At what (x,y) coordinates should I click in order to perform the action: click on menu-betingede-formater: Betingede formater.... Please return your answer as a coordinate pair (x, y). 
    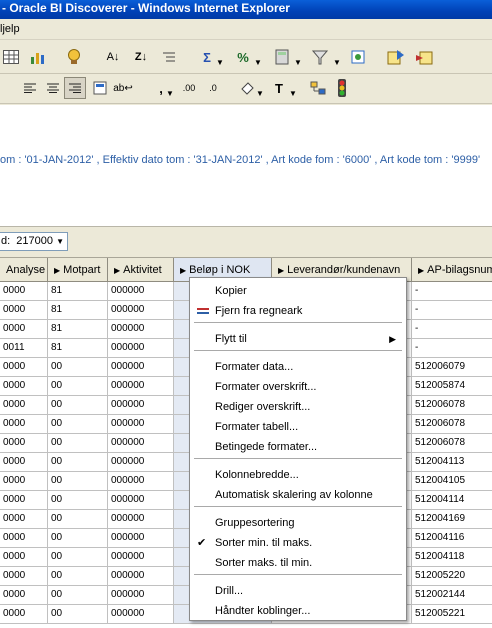
    Looking at the image, I should click on (298, 447).